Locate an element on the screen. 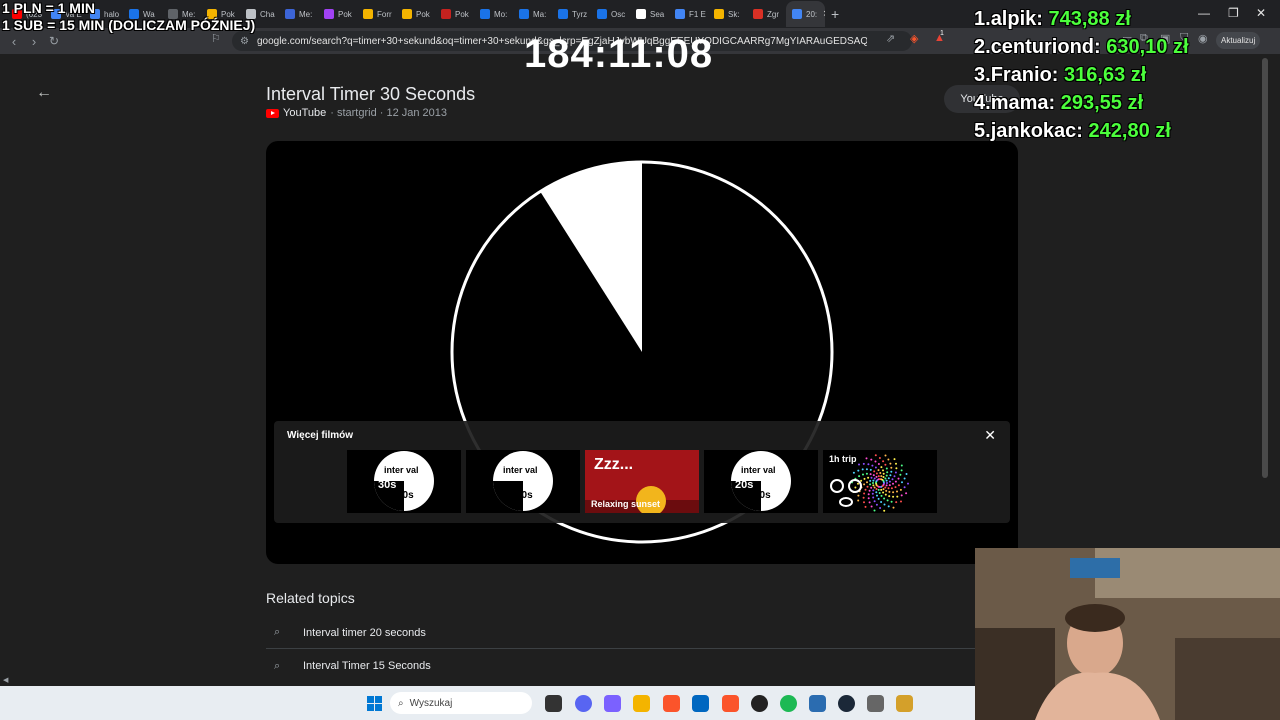 This screenshot has height=720, width=1280. browser-tab: Mo: is located at coordinates (493, 14).